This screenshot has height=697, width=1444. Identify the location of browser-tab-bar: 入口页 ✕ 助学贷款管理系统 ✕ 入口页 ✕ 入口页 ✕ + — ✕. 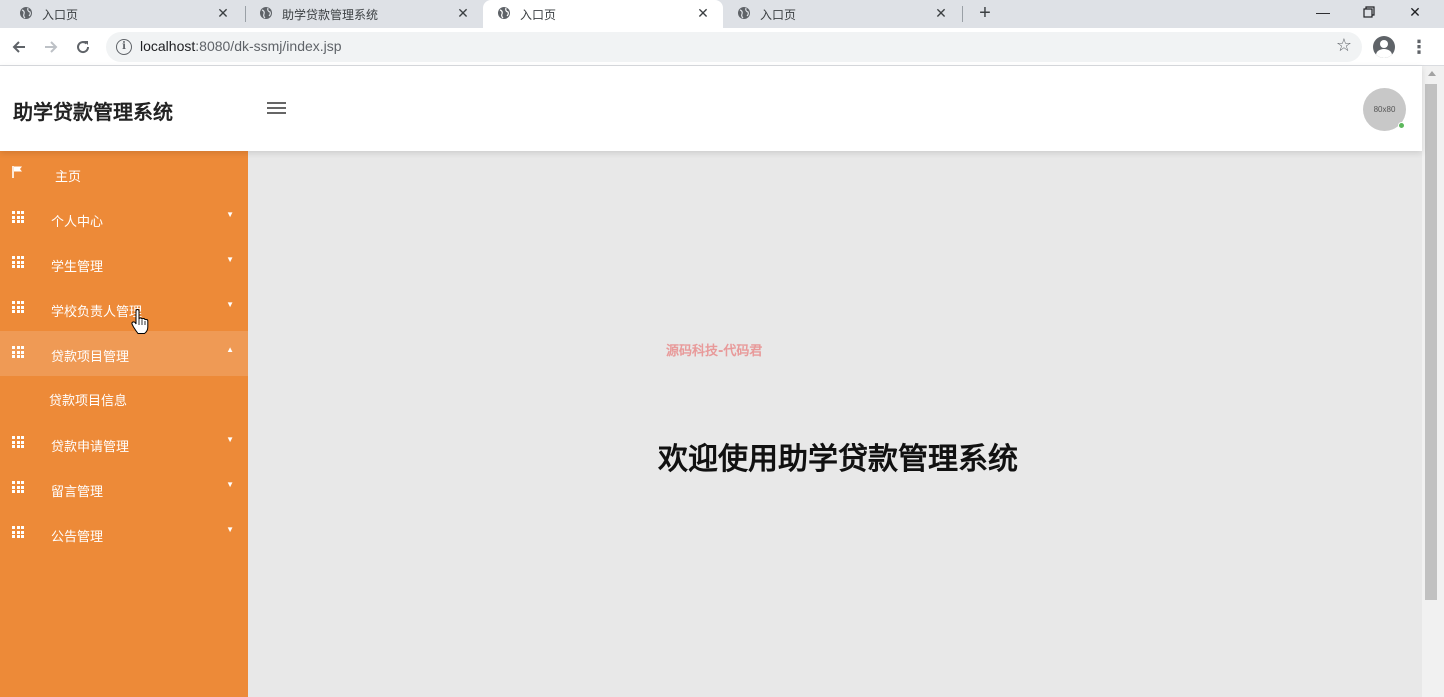
(722, 14).